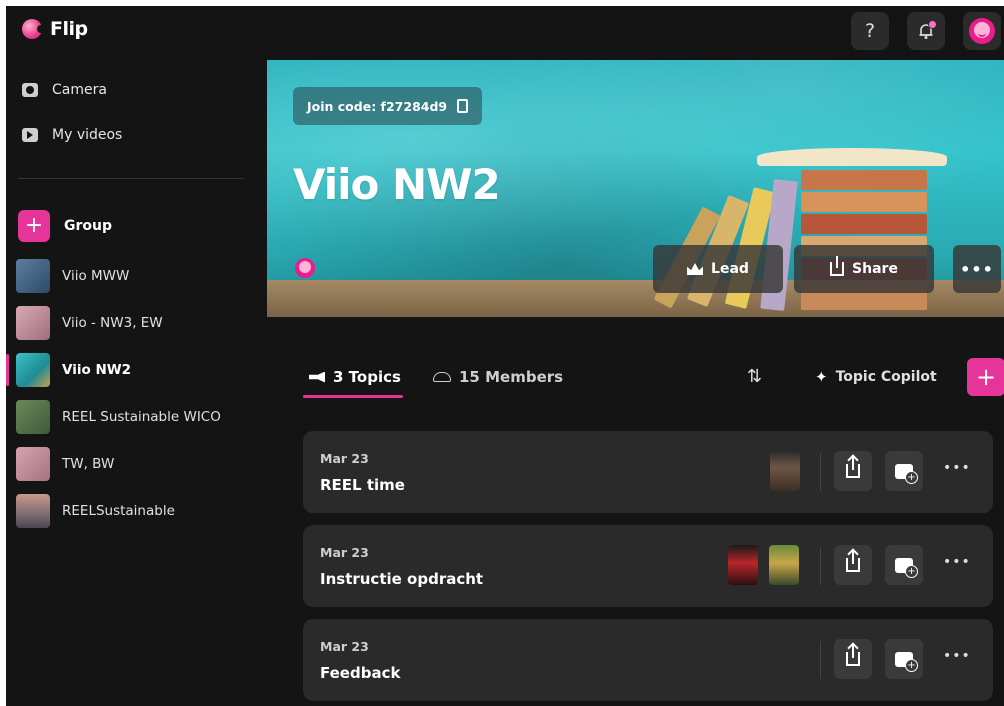  I want to click on group-label: REELSustainable, so click(118, 511).